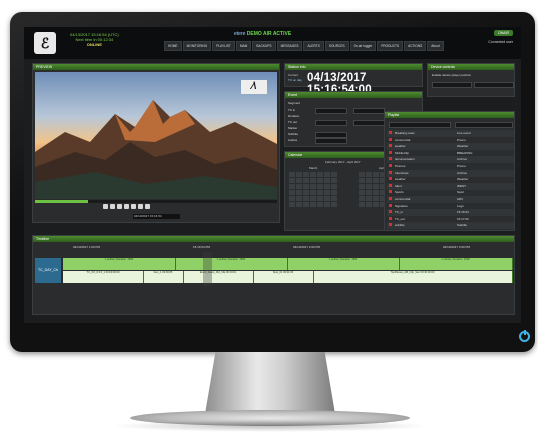  Describe the element at coordinates (223, 46) in the screenshot. I see `nav-playlist: PLAYLIST` at that location.